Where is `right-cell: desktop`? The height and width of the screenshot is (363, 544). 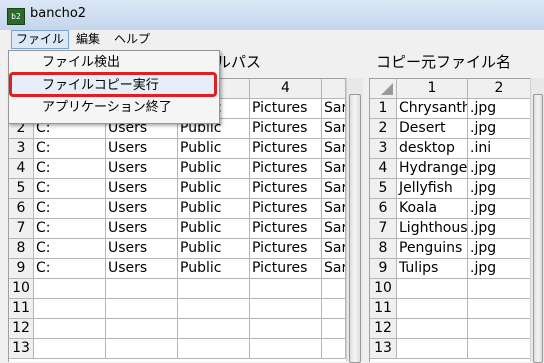
right-cell: desktop is located at coordinates (432, 149).